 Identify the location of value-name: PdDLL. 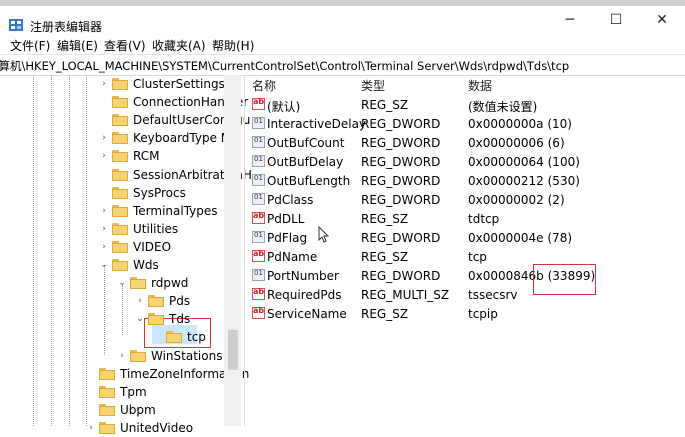
(286, 219).